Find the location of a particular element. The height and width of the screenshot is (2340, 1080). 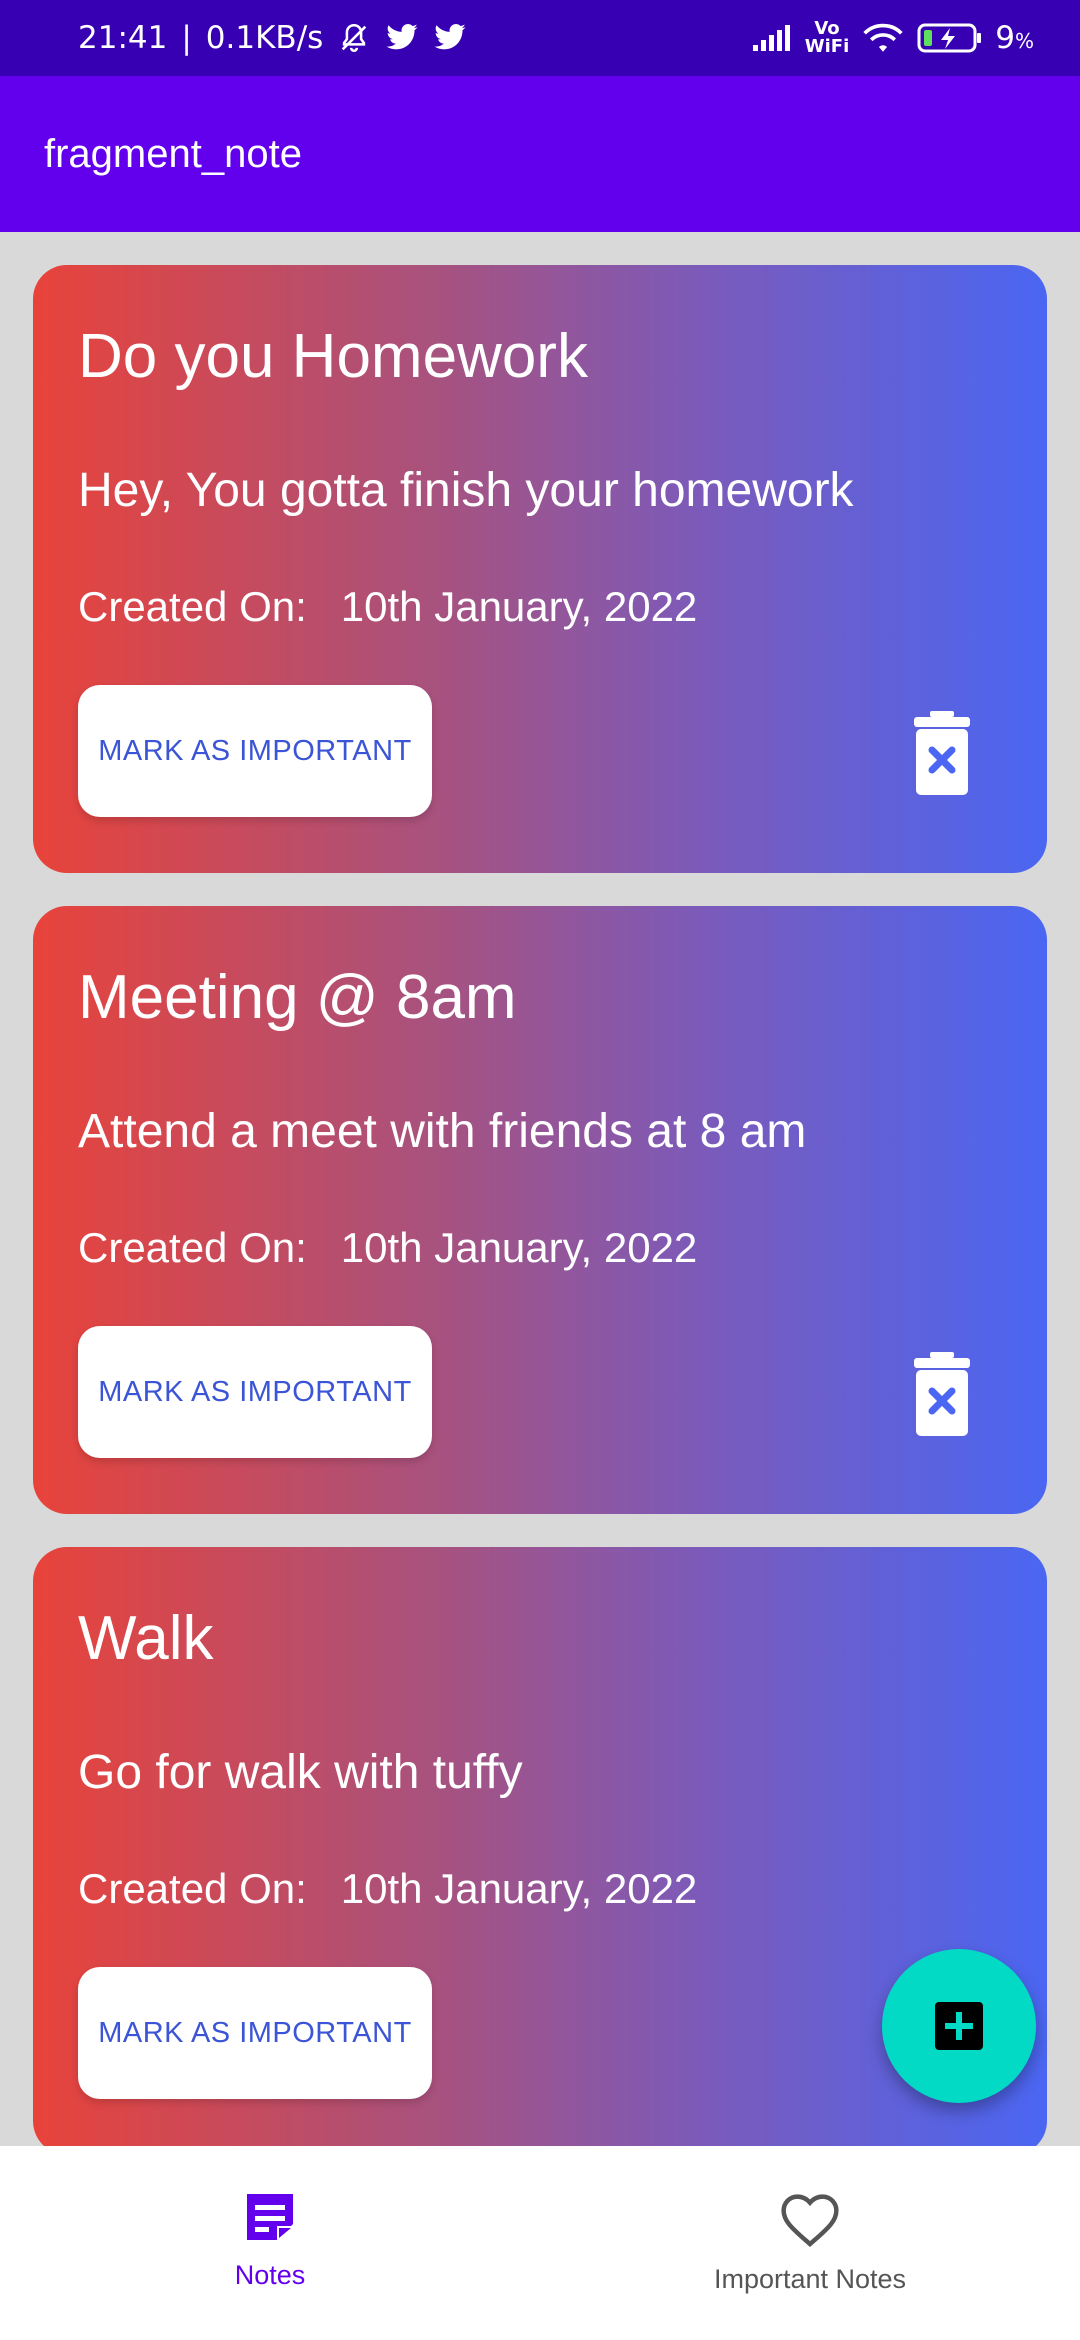

heart-icon is located at coordinates (810, 2221).